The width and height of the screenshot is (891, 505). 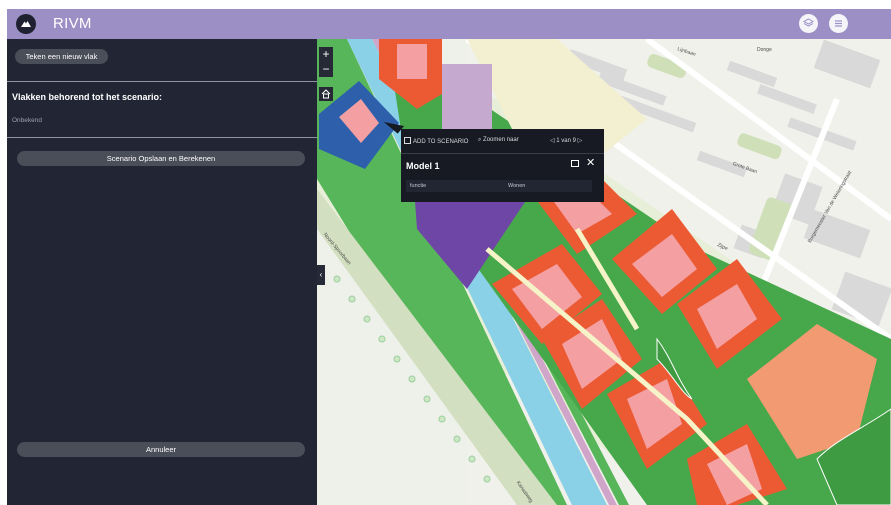 I want to click on attribute-value: Wonen, so click(x=517, y=186).